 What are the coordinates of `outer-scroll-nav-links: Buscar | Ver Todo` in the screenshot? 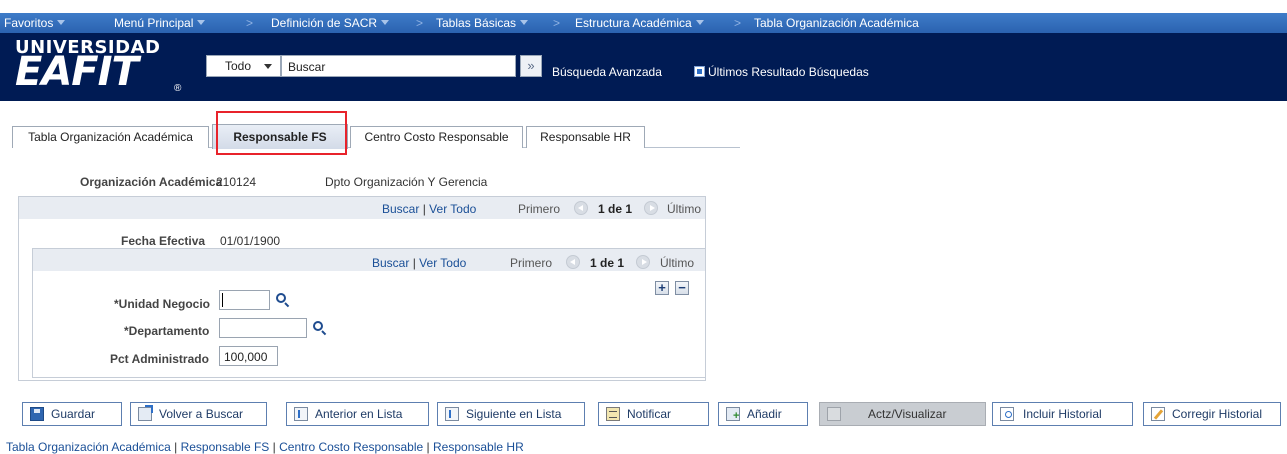 It's located at (429, 209).